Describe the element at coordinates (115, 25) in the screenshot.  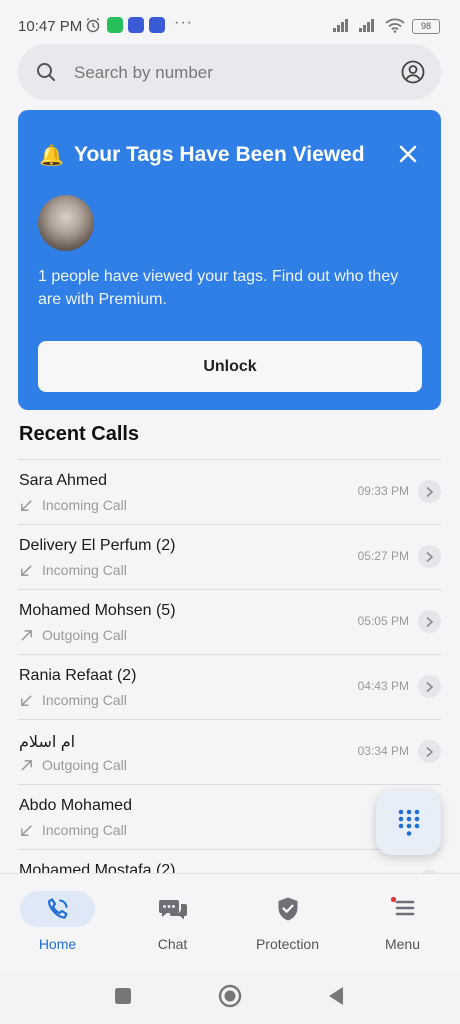
I see `whatsapp-icon` at that location.